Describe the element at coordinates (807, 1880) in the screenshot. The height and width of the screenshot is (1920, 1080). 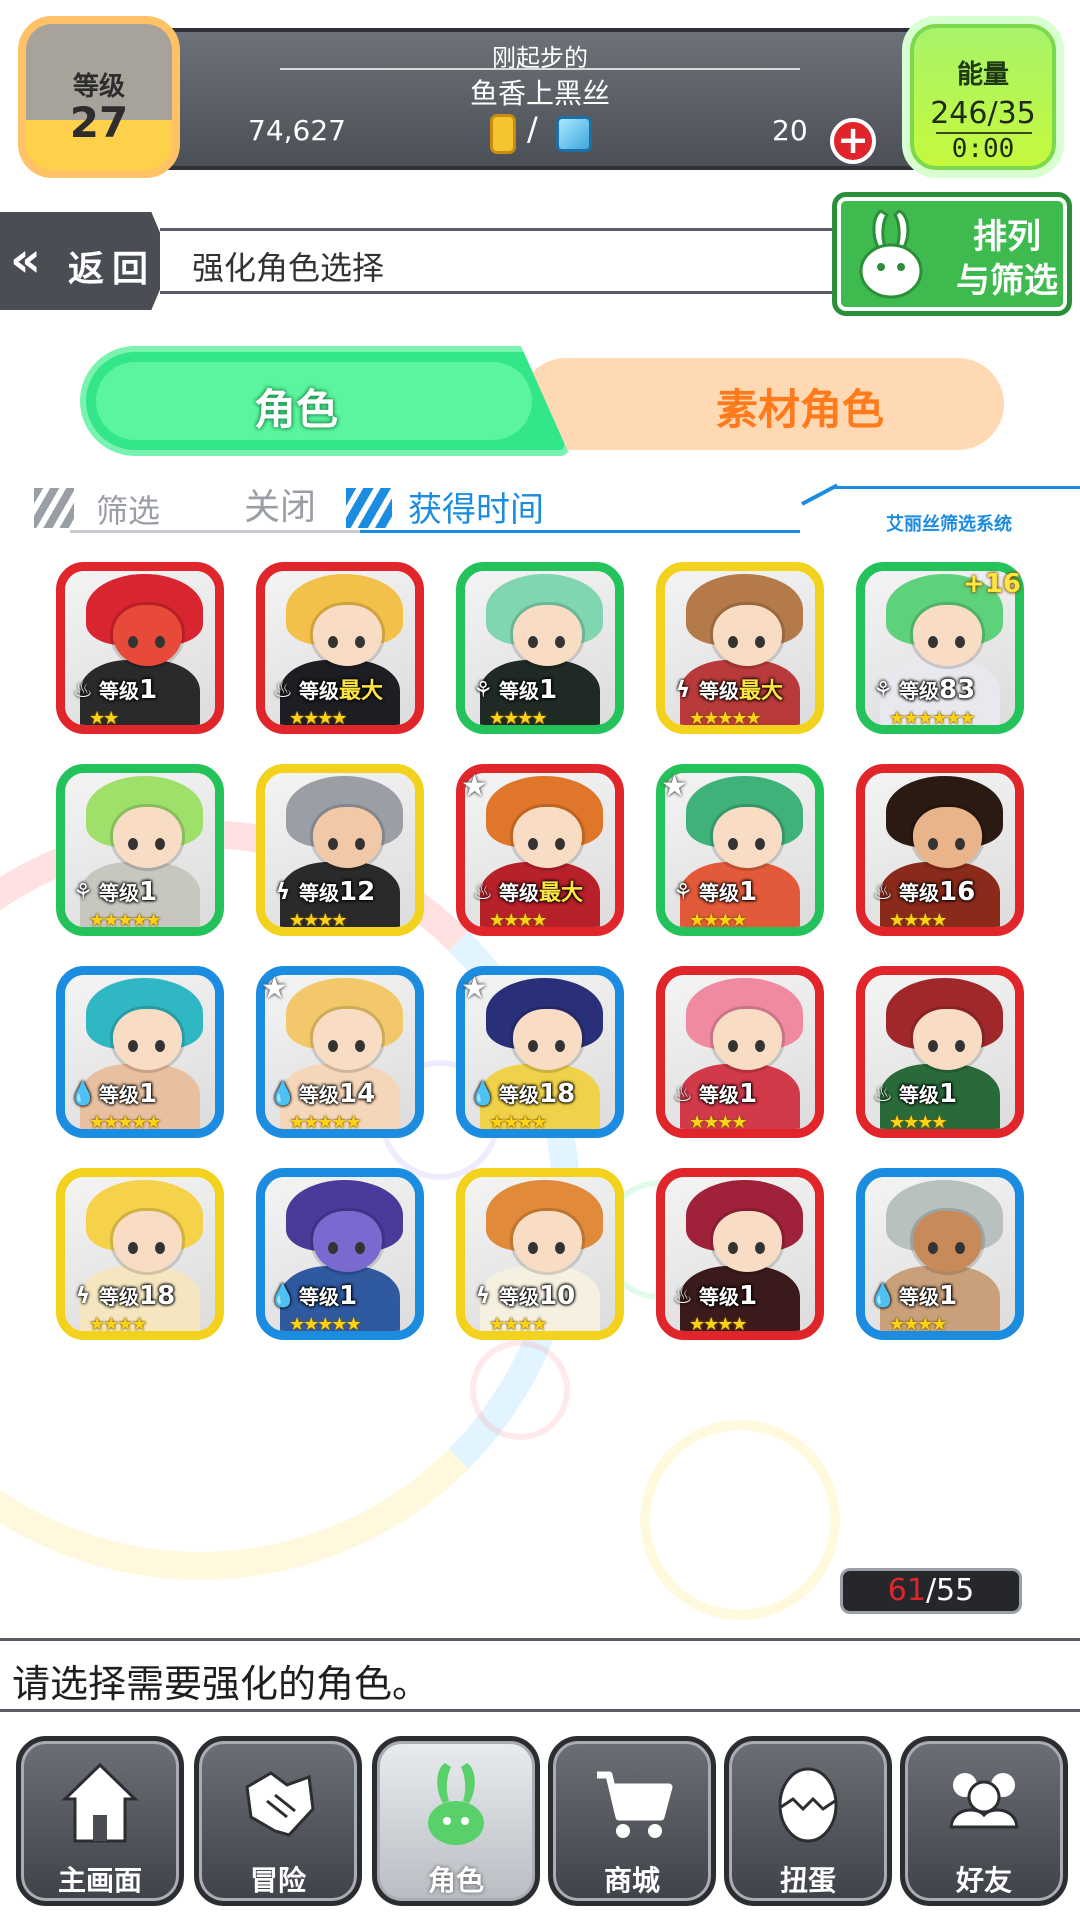
I see `nav-gacha-label: 扭蛋` at that location.